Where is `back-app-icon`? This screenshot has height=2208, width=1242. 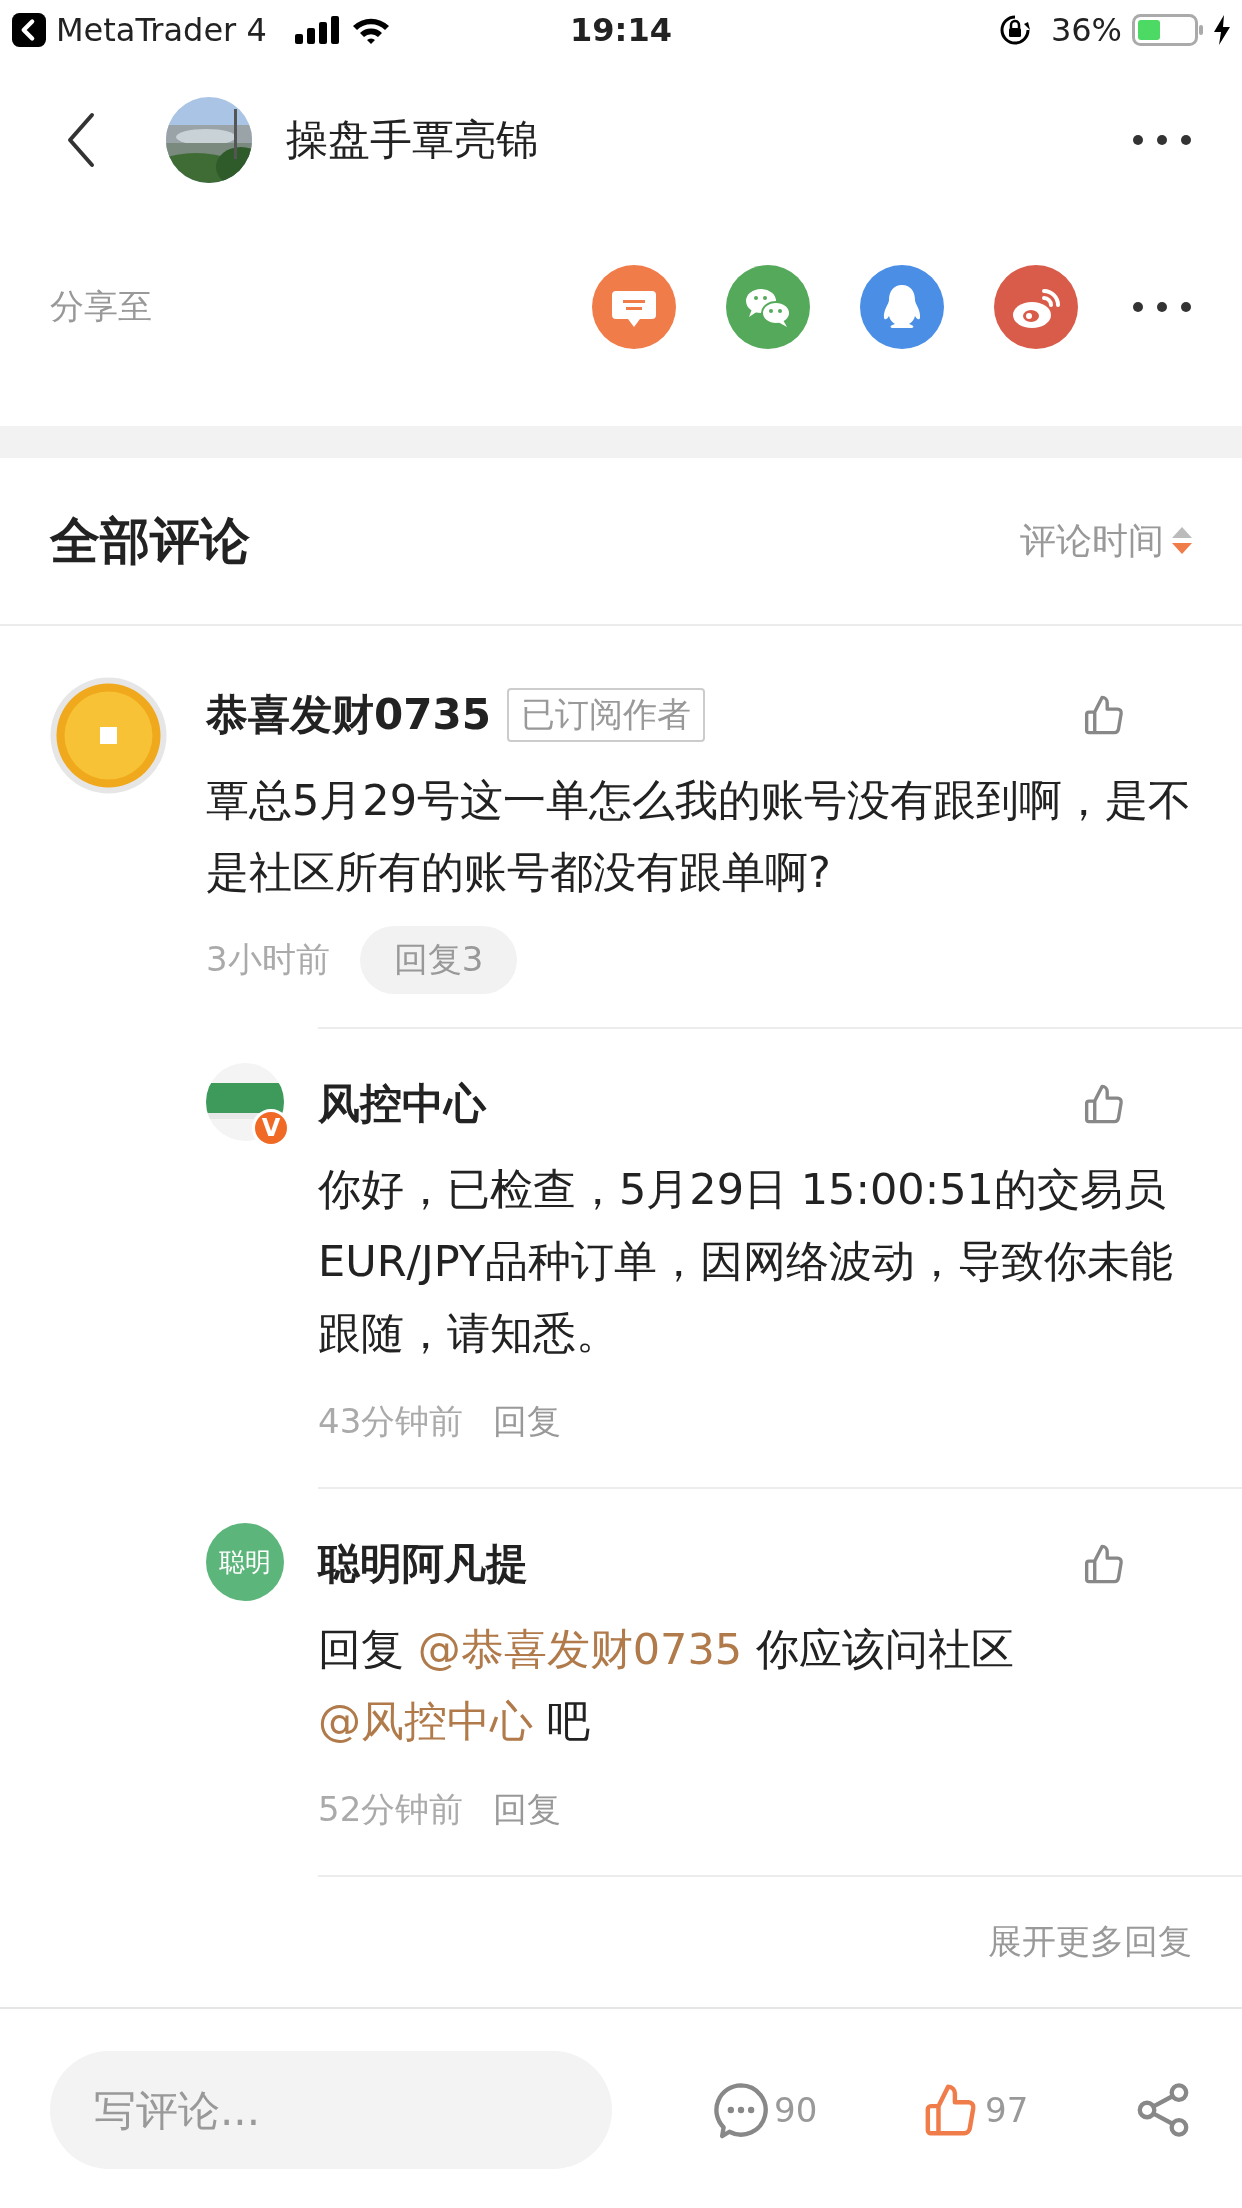 back-app-icon is located at coordinates (29, 29).